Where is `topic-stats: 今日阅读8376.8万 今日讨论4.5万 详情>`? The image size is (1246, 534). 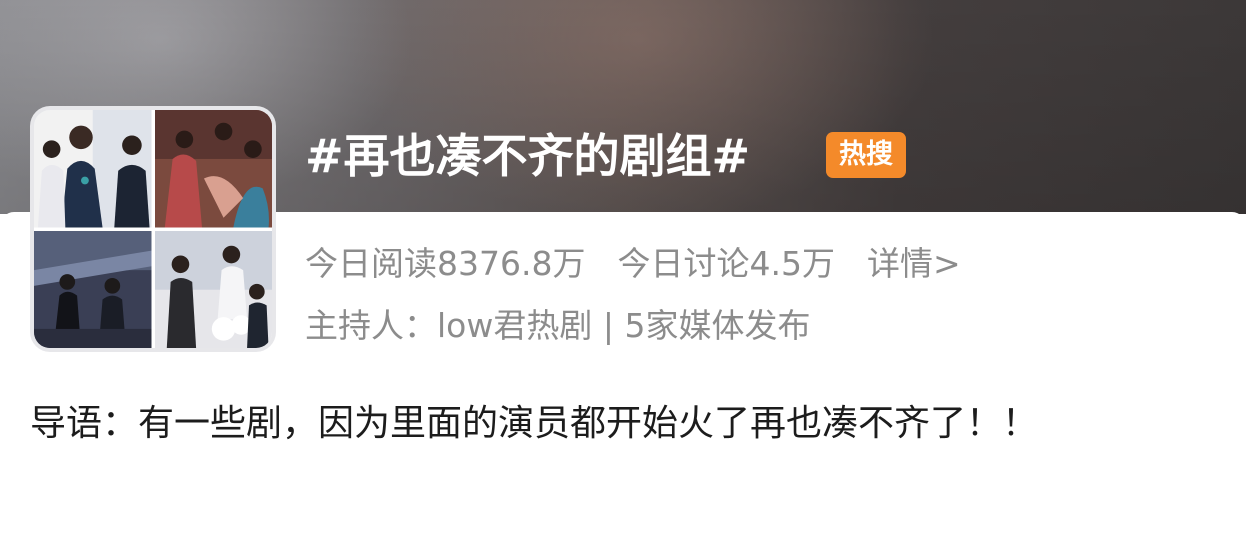
topic-stats: 今日阅读8376.8万 今日讨论4.5万 详情> is located at coordinates (633, 264).